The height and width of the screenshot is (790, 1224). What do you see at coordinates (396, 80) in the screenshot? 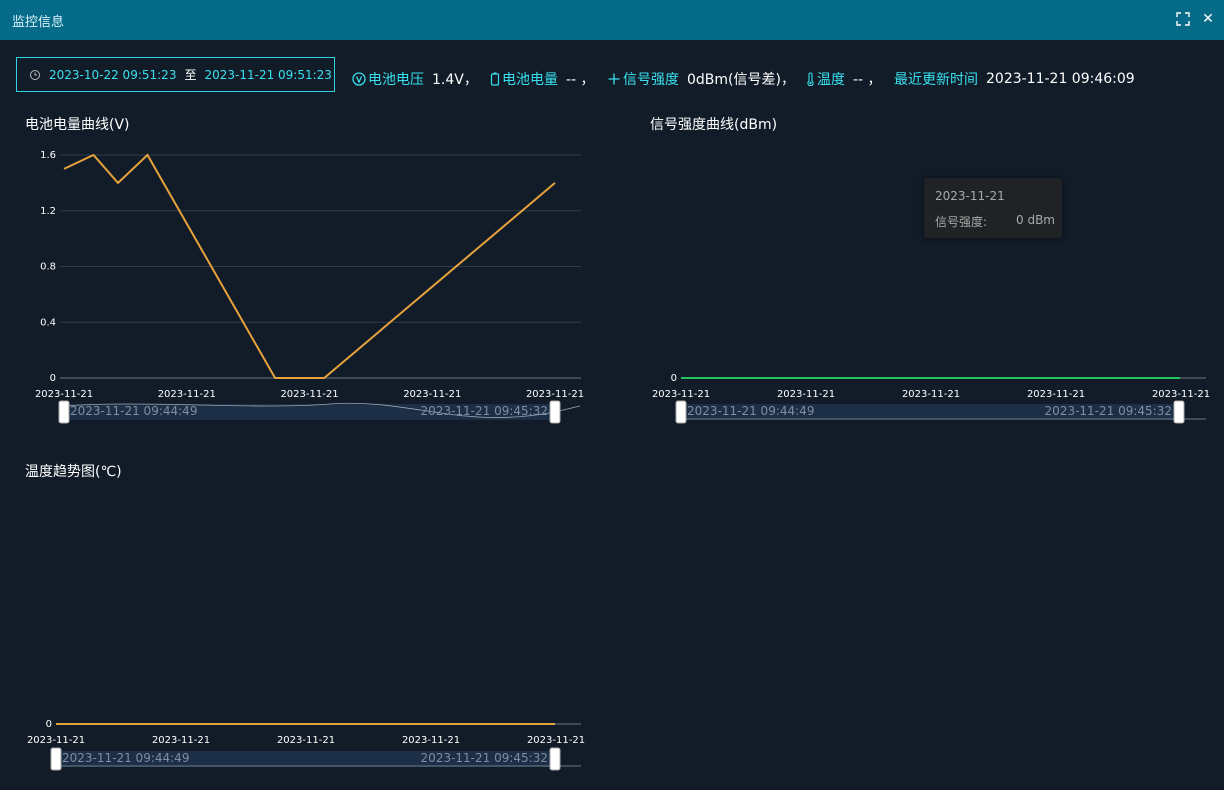
I see `voltage-label: 电池电压` at bounding box center [396, 80].